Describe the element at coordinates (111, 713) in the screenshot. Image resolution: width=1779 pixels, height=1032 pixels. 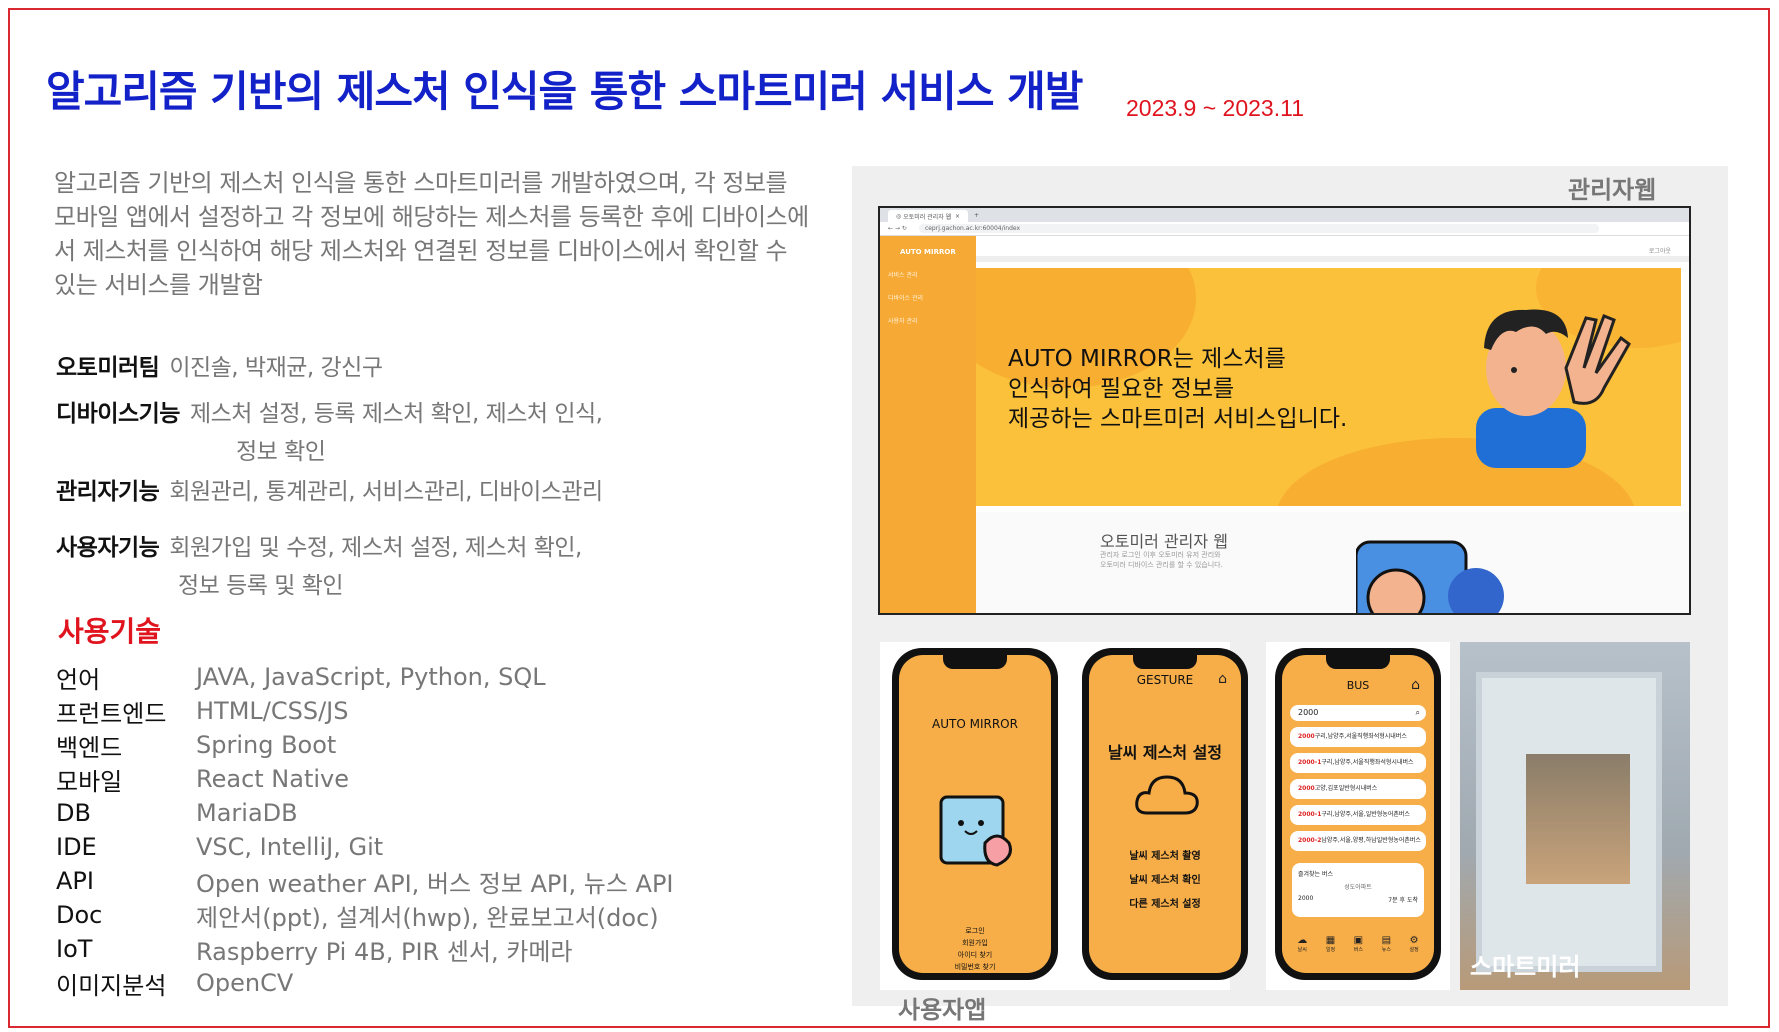
I see `tech-key: 프런트엔드` at that location.